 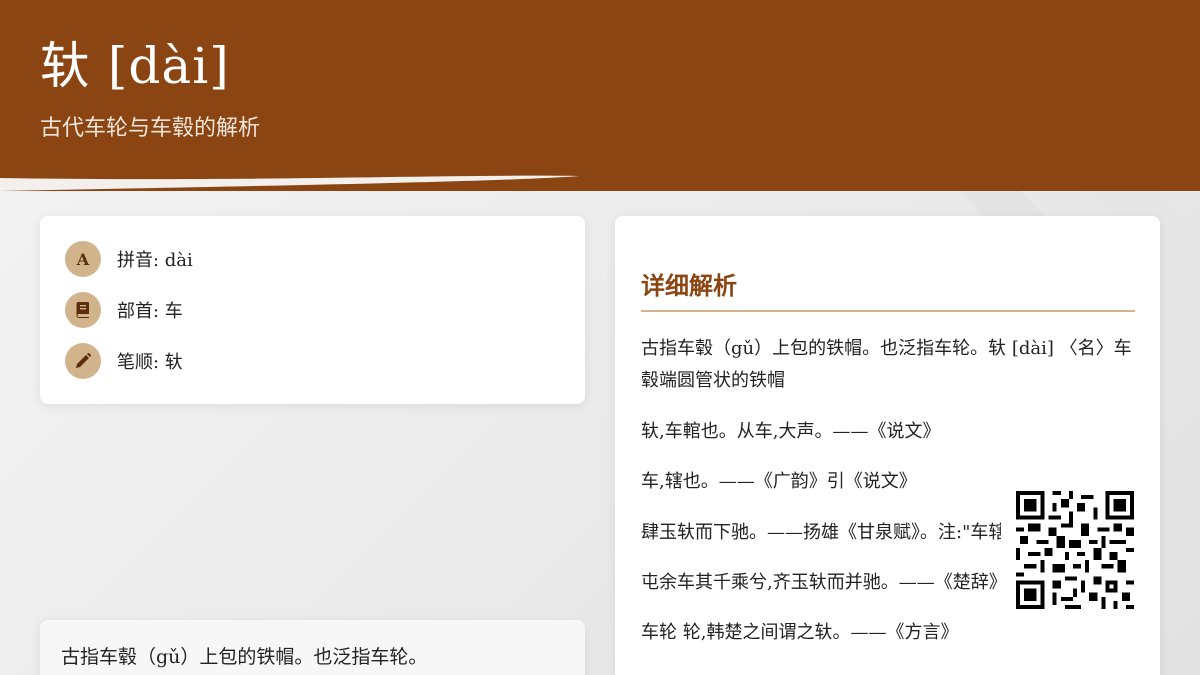 I want to click on book-icon, so click(x=83, y=310).